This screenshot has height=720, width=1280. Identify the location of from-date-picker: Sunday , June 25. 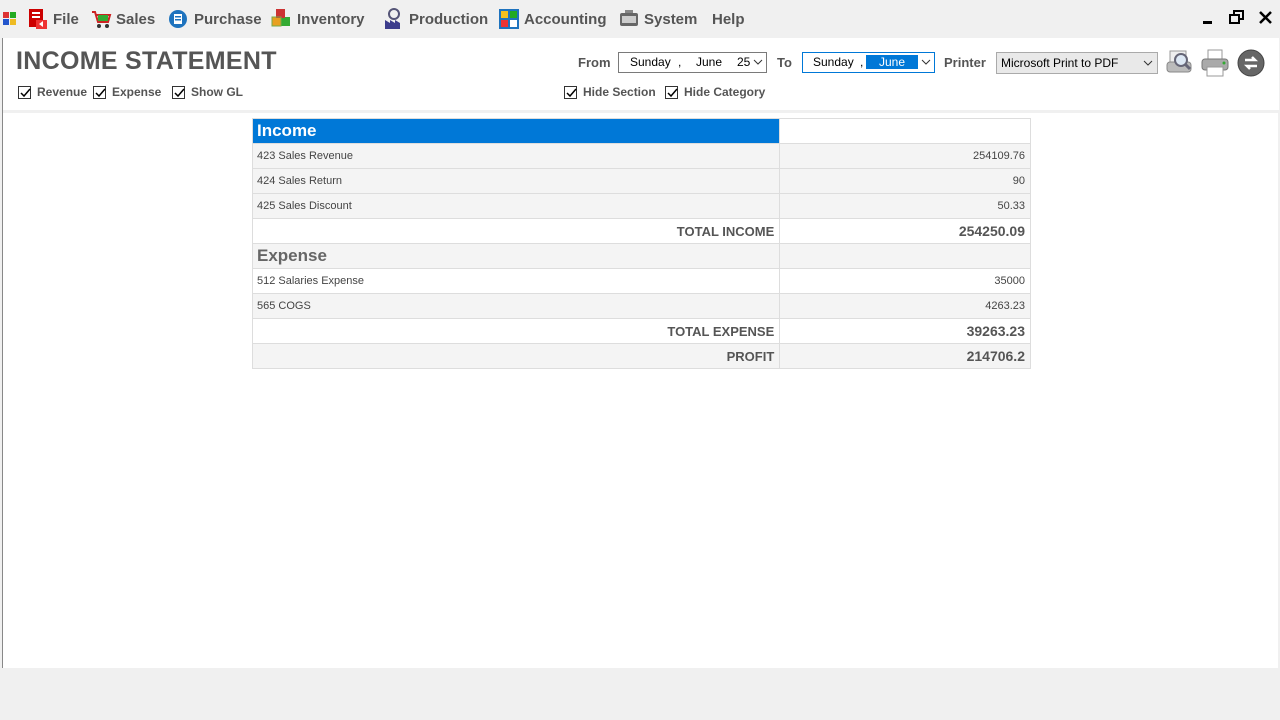
(692, 62).